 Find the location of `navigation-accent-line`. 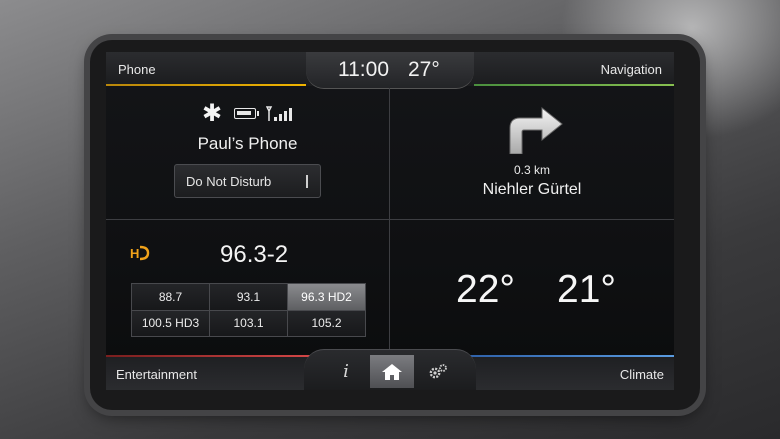

navigation-accent-line is located at coordinates (574, 85).